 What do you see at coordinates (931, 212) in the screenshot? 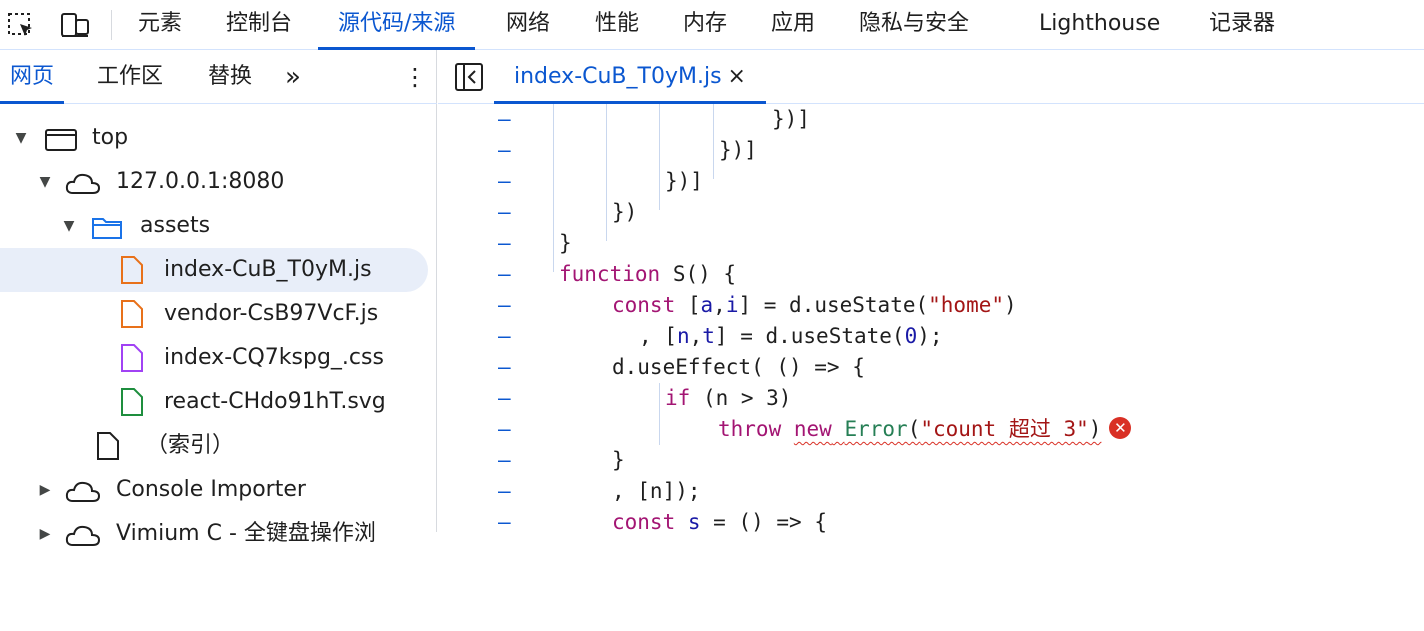
I see `code-line: – })` at bounding box center [931, 212].